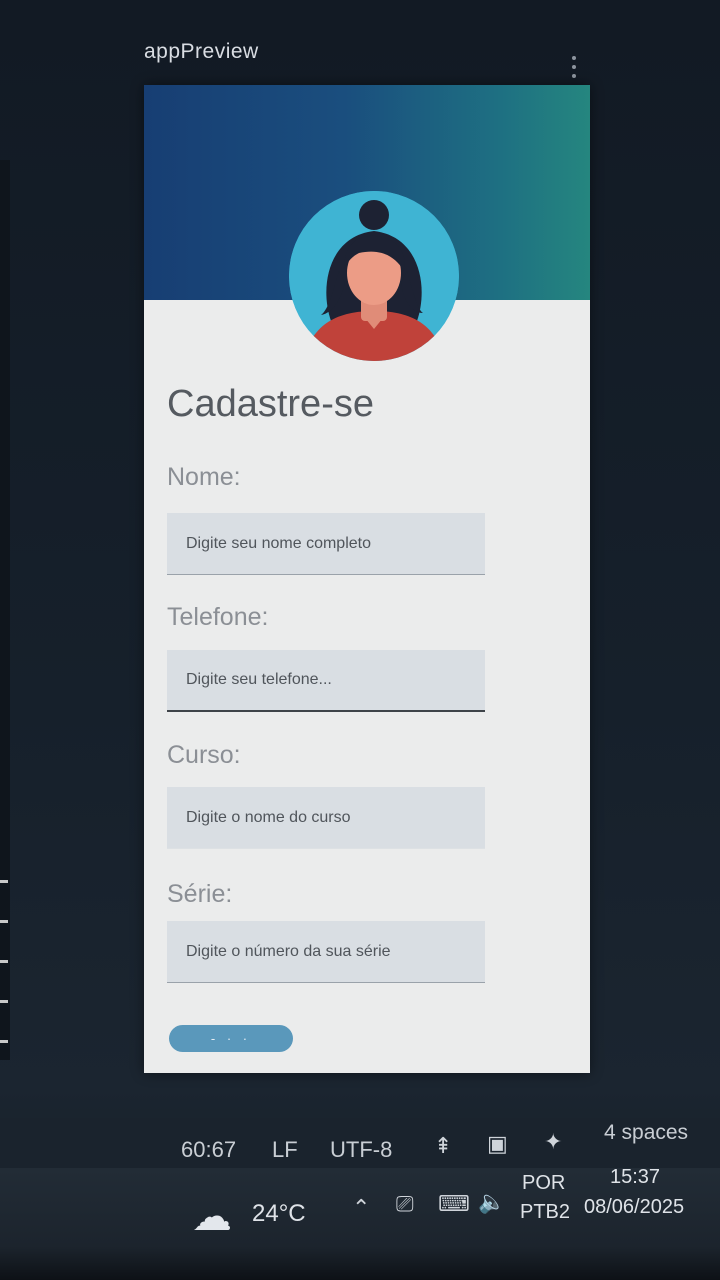 The image size is (720, 1280). What do you see at coordinates (553, 1142) in the screenshot?
I see `sparkle-icon: ✦` at bounding box center [553, 1142].